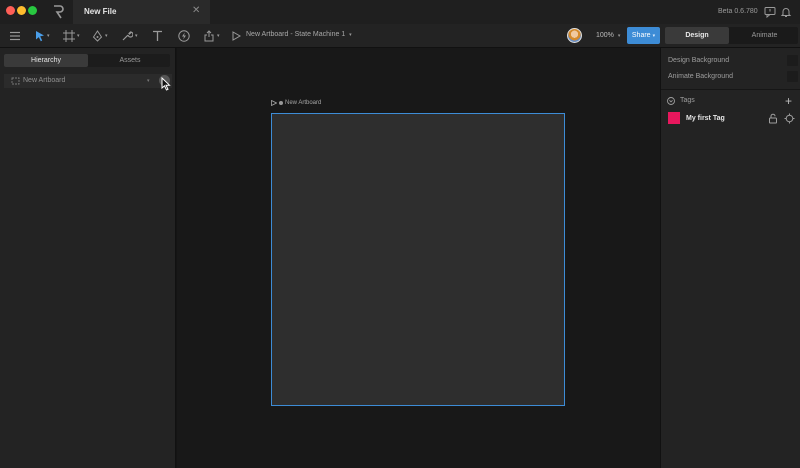  Describe the element at coordinates (32, 10) in the screenshot. I see `maximize-window-button` at that location.